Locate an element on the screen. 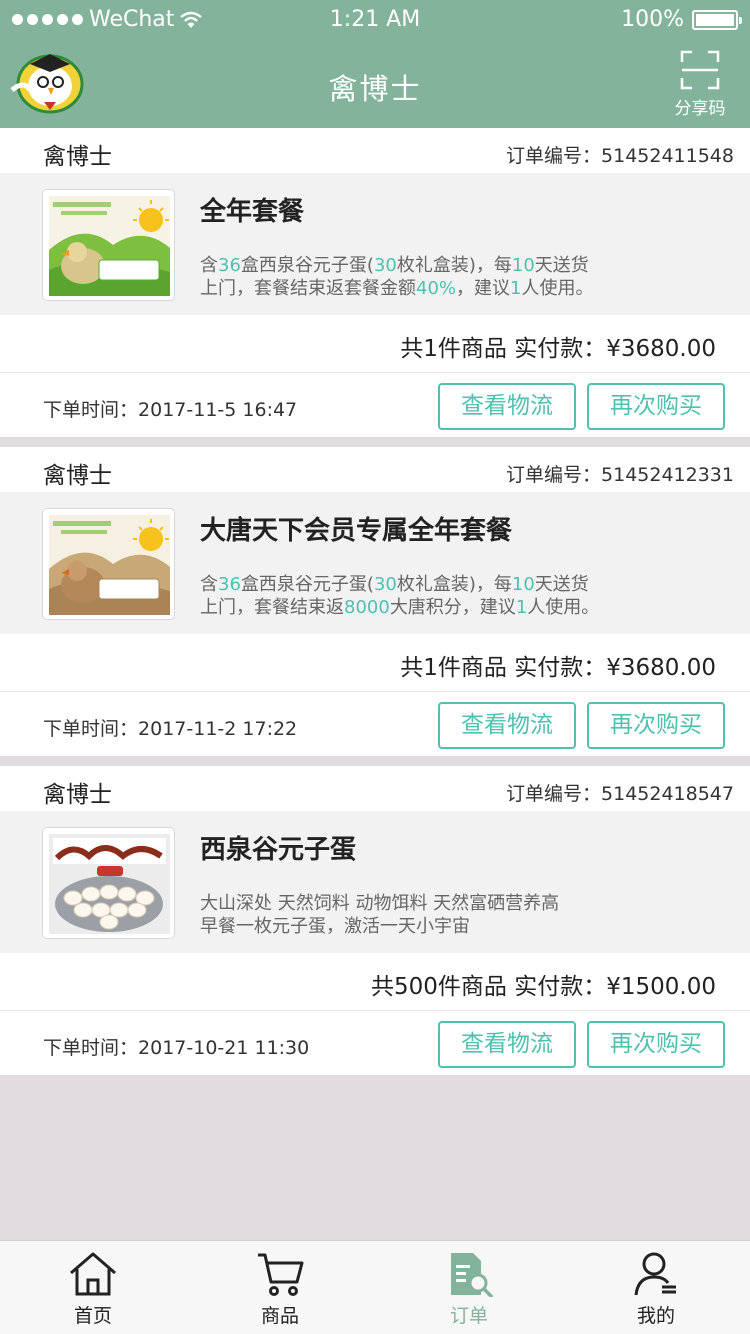 The image size is (750, 1334). description-line: 上门，套餐结束返8000大唐积分，建议1人使用。 is located at coordinates (420, 607).